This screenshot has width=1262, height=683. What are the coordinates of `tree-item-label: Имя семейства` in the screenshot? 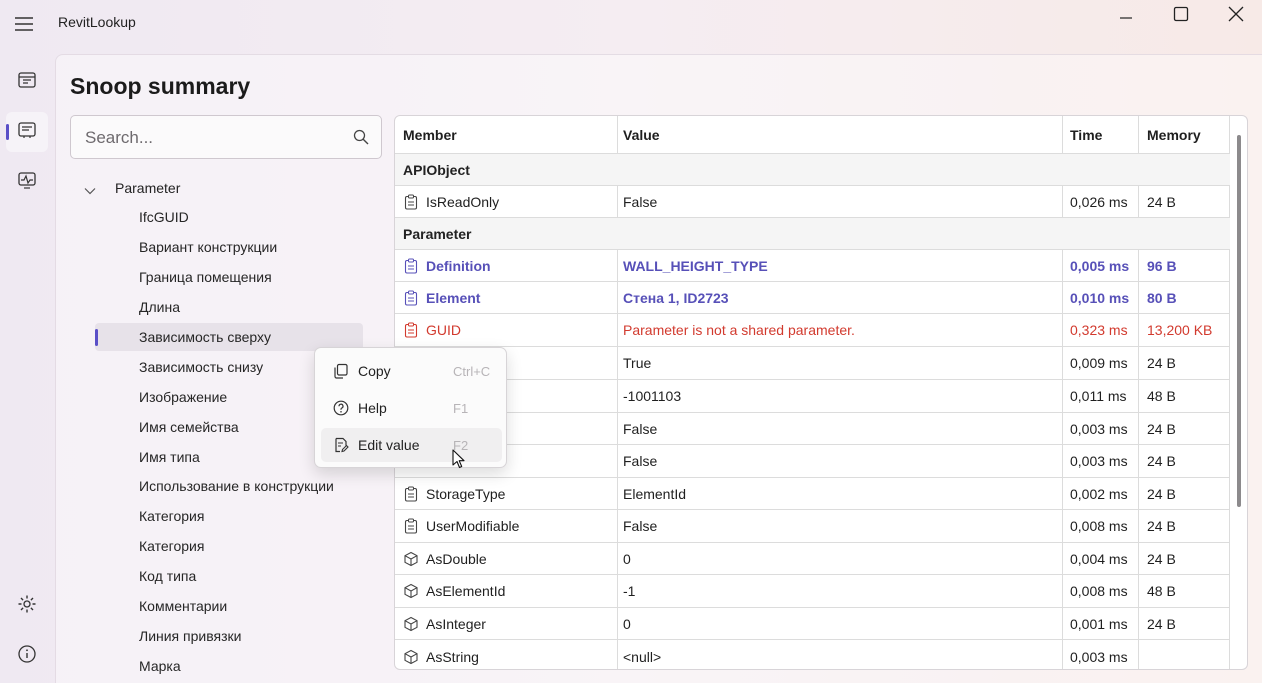 It's located at (189, 427).